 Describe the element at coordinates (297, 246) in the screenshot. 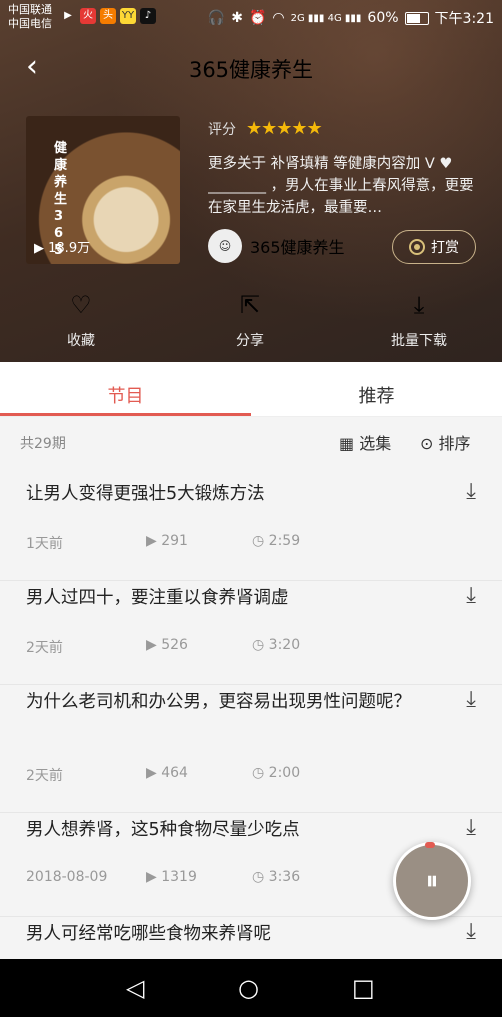

I see `author-name: 365健康养生` at that location.